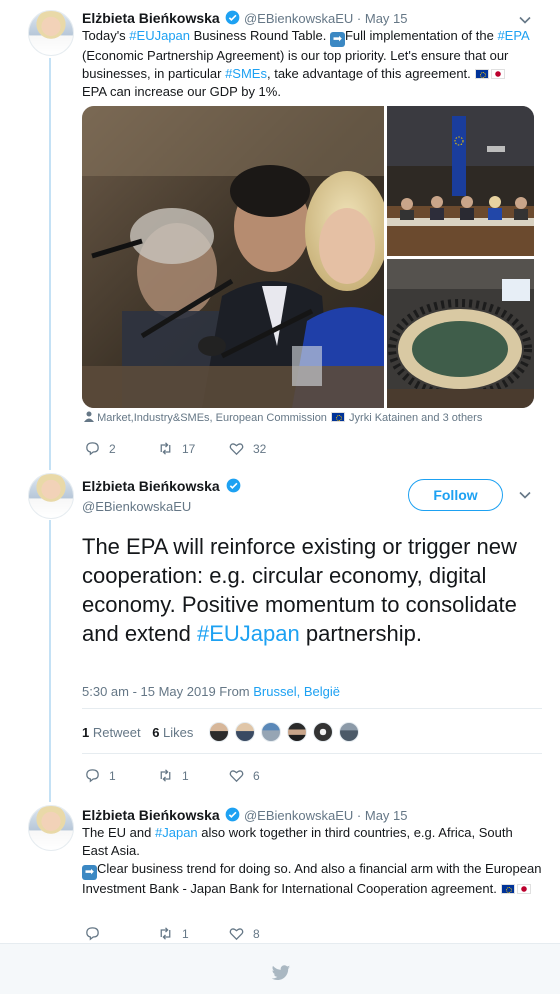 The width and height of the screenshot is (560, 994). I want to click on like-button: 6, so click(244, 775).